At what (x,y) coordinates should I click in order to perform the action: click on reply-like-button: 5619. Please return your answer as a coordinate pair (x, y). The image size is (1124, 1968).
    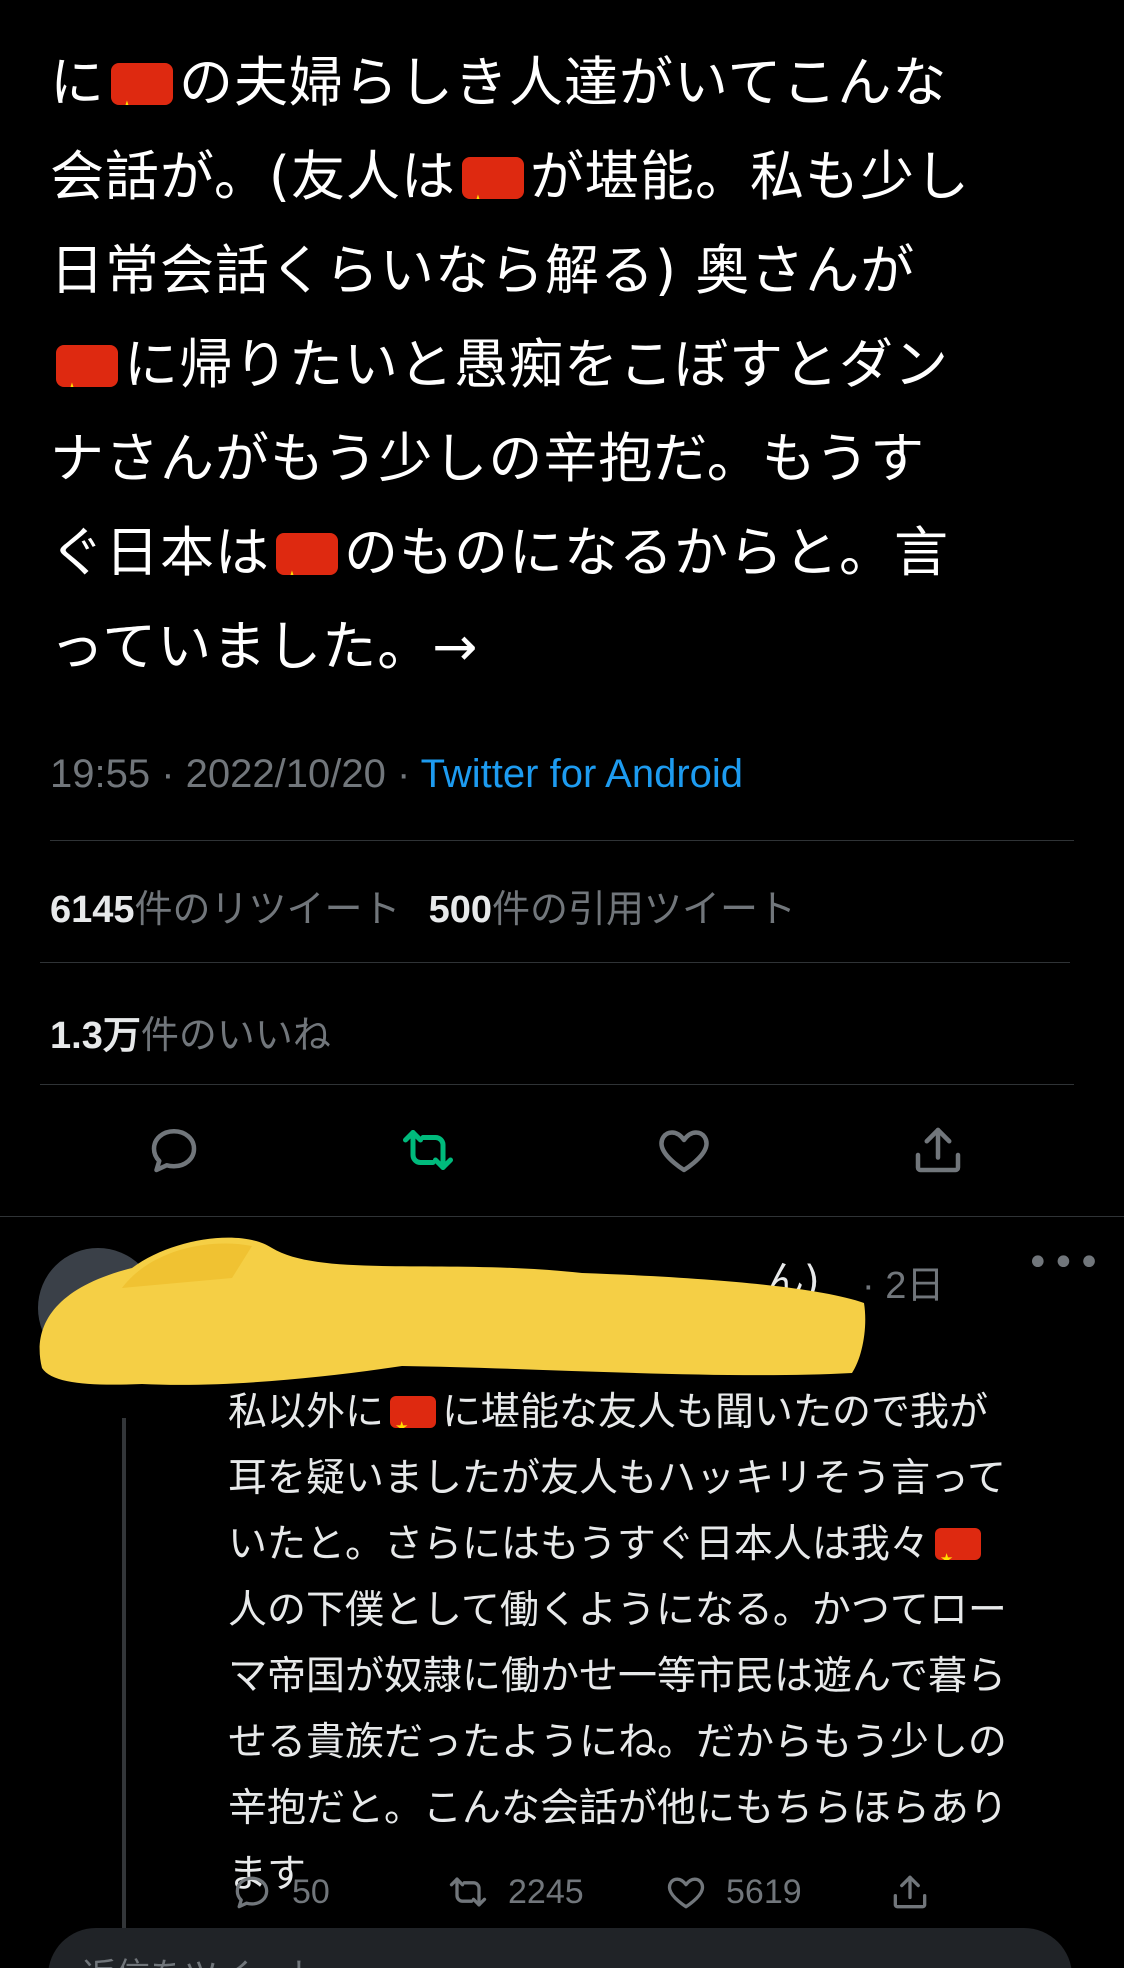
    Looking at the image, I should click on (733, 1892).